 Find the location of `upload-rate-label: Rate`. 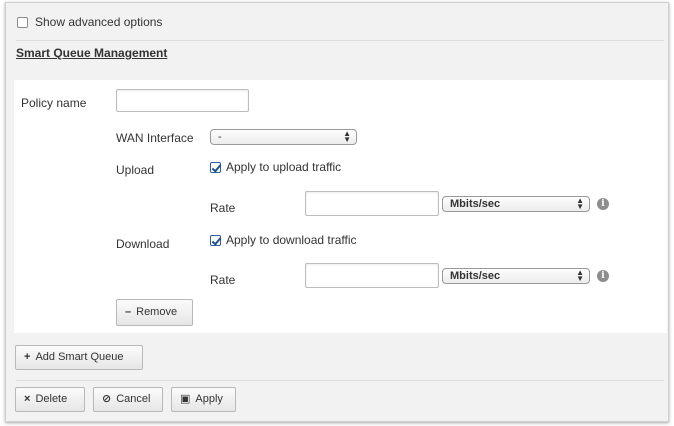

upload-rate-label: Rate is located at coordinates (223, 208).